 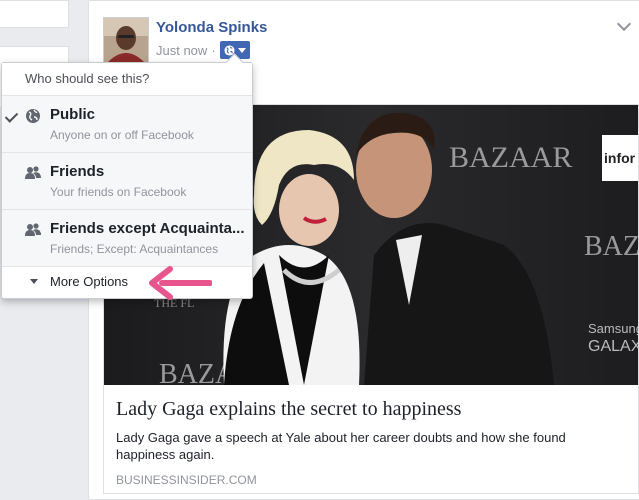 What do you see at coordinates (33, 116) in the screenshot?
I see `globe-icon` at bounding box center [33, 116].